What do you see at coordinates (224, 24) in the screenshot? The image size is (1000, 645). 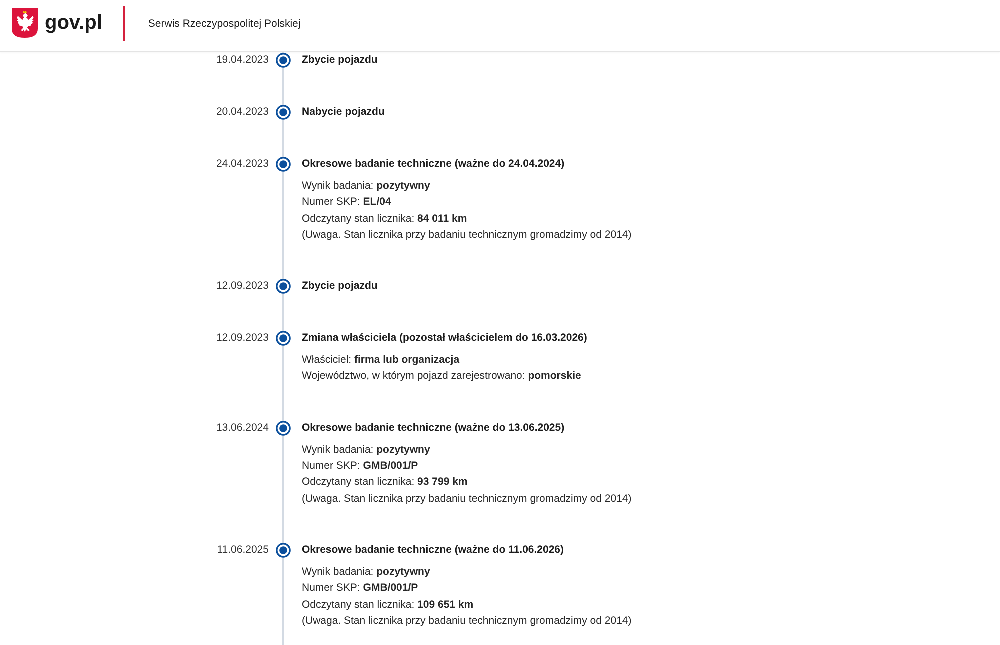 I see `service-name: Serwis Rzeczypospolitej Polskiej` at bounding box center [224, 24].